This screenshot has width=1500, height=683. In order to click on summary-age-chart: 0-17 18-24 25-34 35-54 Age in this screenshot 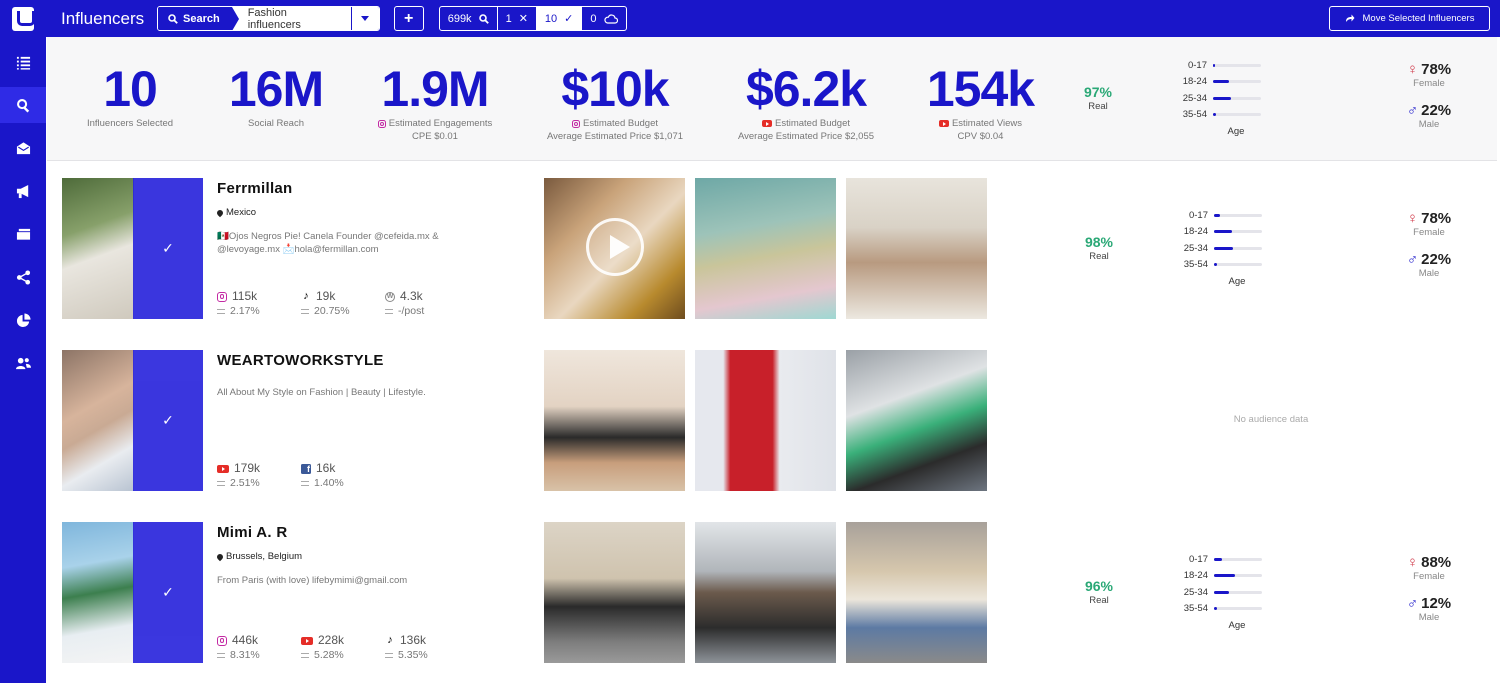, I will do `click(1221, 97)`.